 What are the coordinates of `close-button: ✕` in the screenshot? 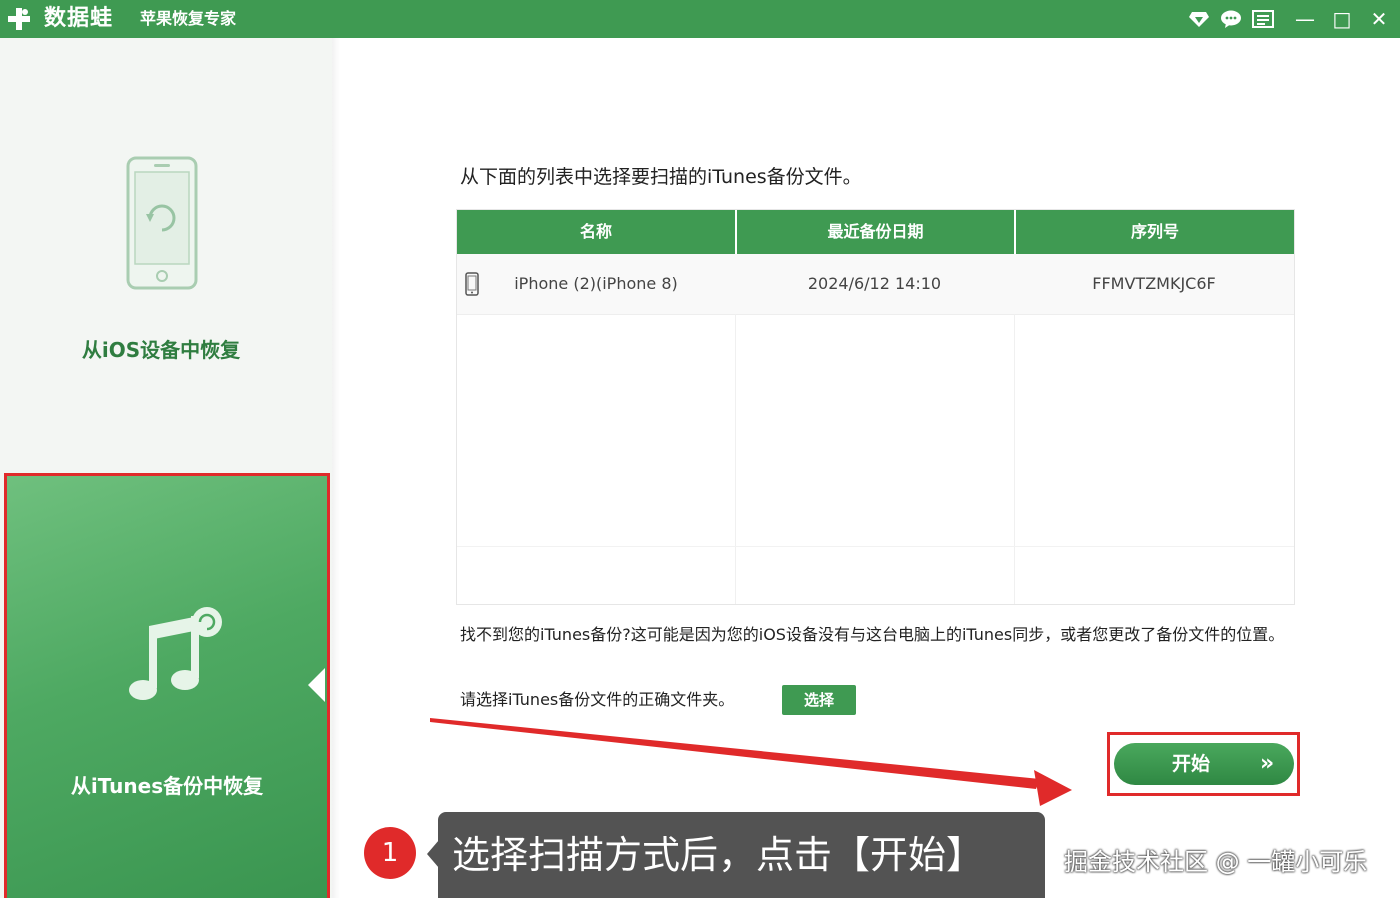 It's located at (1379, 19).